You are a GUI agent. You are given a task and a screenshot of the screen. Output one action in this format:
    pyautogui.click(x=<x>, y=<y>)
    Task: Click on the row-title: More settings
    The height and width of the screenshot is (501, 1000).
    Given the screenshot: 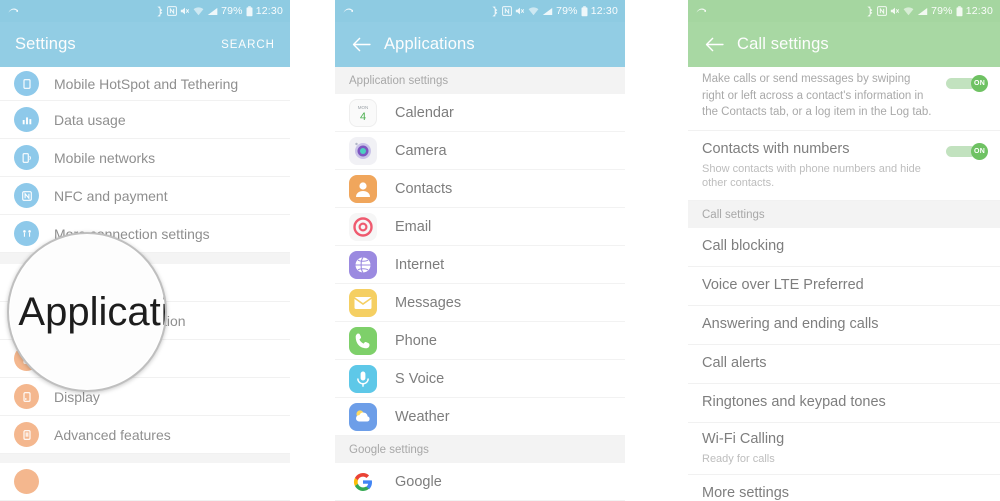 What is the action you would take?
    pyautogui.click(x=746, y=492)
    